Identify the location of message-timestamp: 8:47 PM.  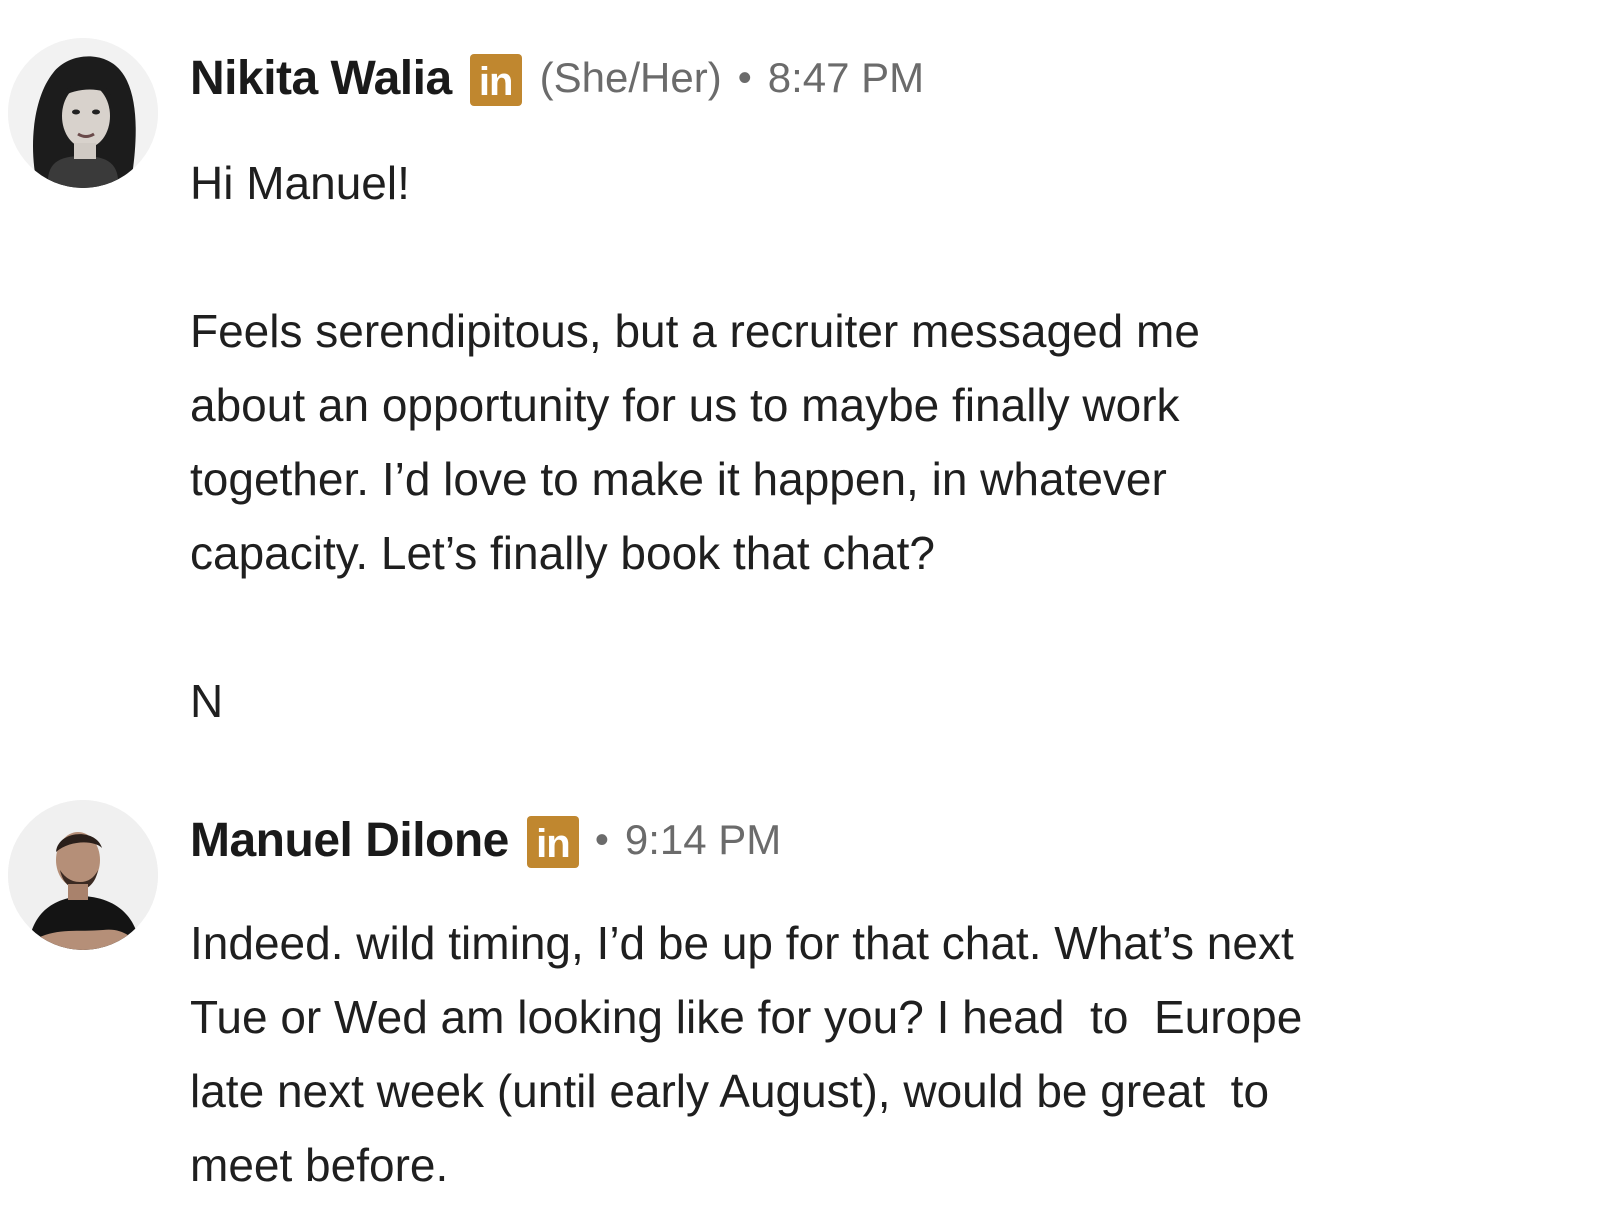
(846, 77).